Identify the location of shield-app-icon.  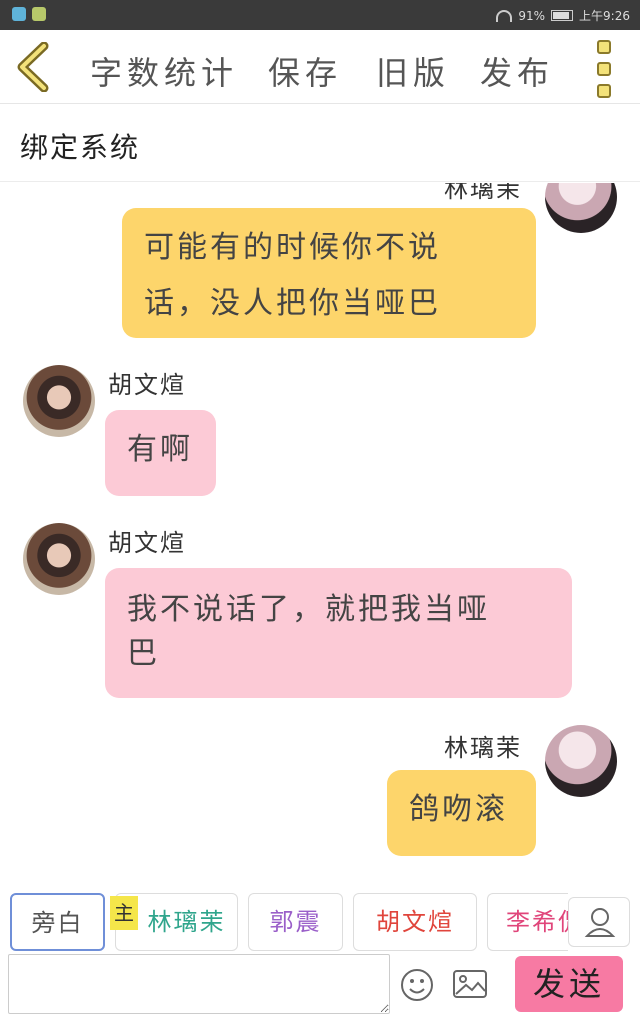
(19, 14).